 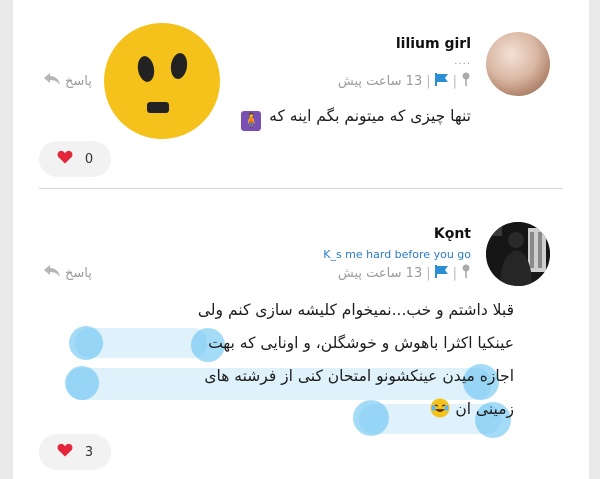 I want to click on comment-username: lilium girl, so click(x=433, y=44).